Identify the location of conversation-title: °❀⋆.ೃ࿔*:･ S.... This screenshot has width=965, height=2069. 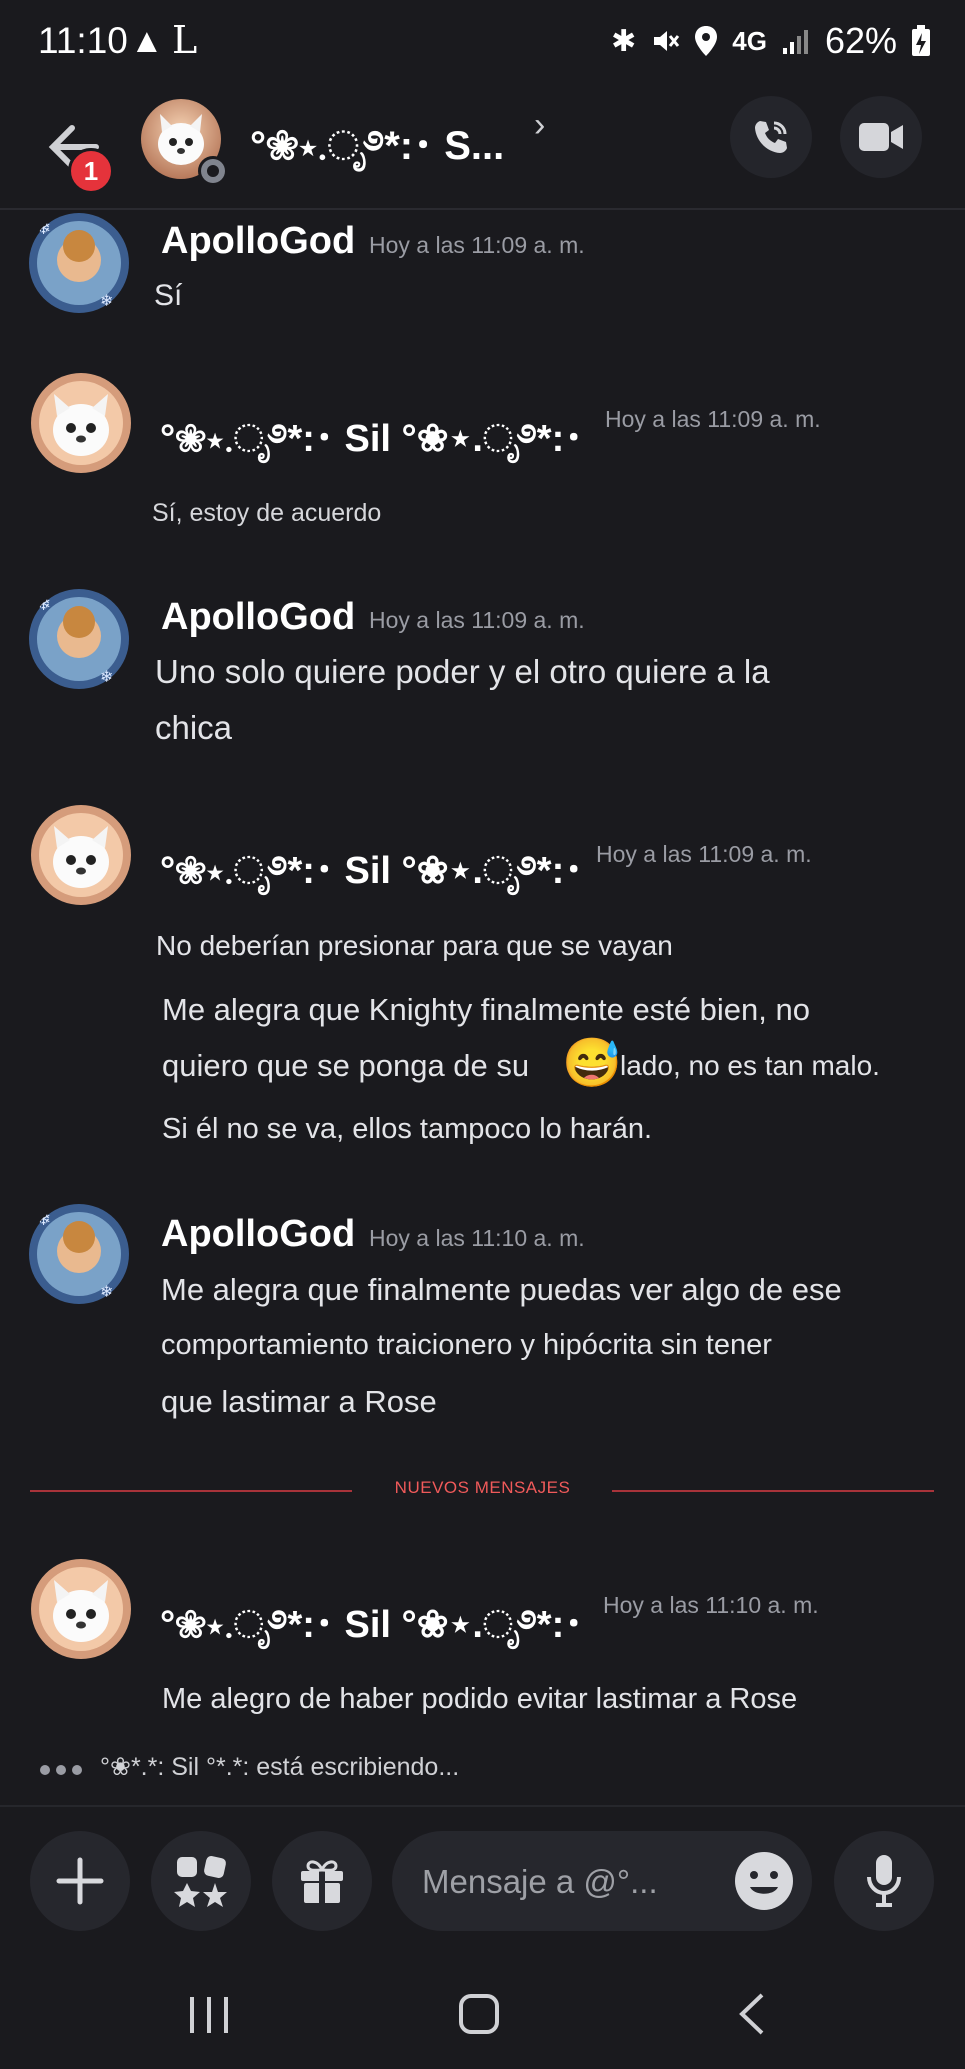
(377, 156).